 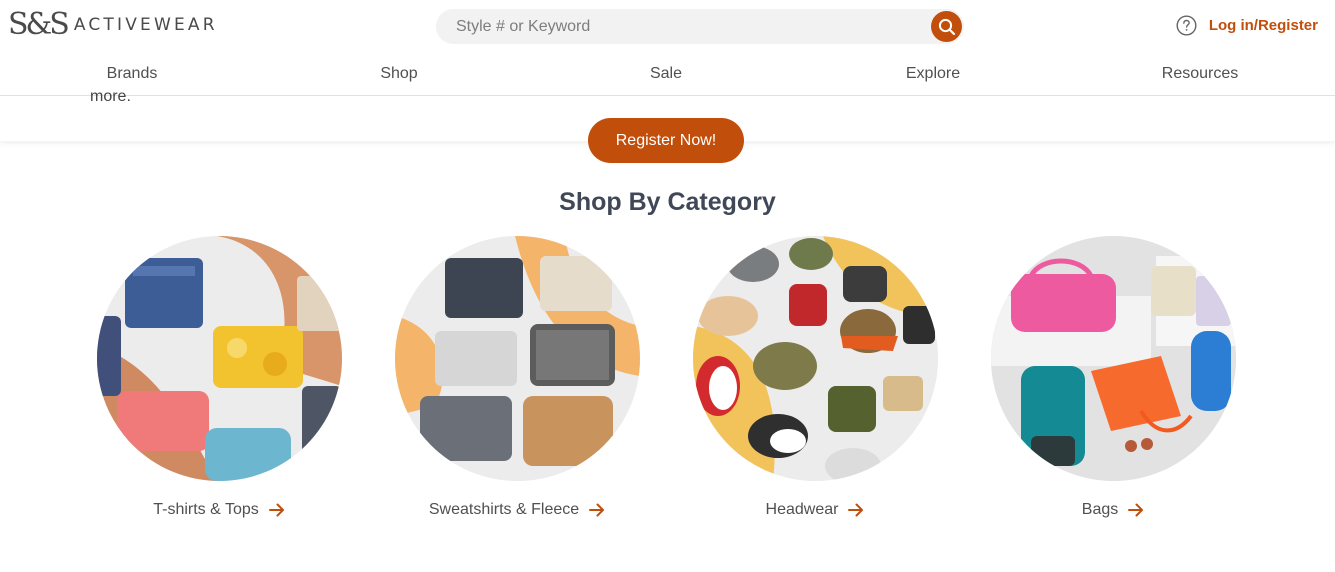 What do you see at coordinates (398, 74) in the screenshot?
I see `nav-item-shop: Shop` at bounding box center [398, 74].